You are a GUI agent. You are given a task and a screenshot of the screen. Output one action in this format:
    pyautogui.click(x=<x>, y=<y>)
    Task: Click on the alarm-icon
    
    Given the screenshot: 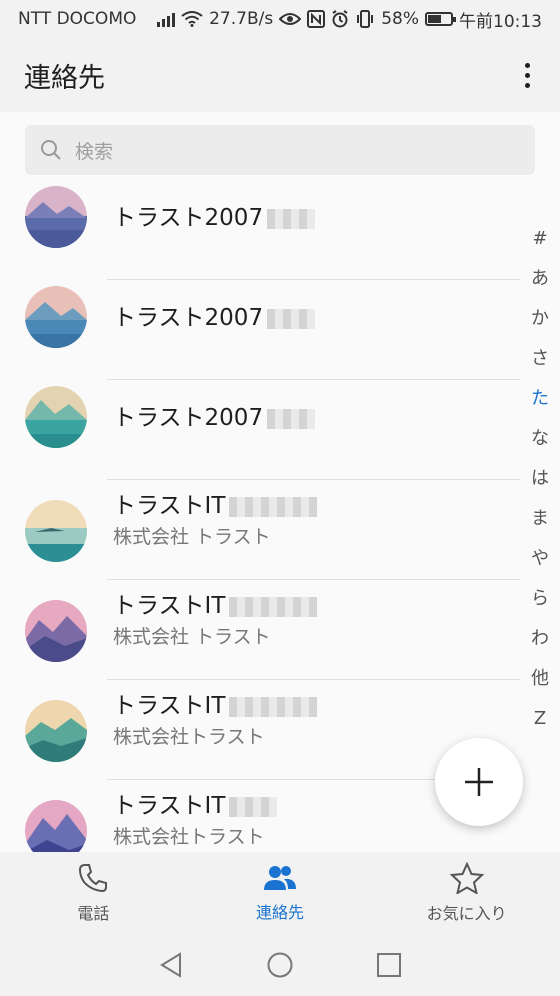 What is the action you would take?
    pyautogui.click(x=340, y=19)
    